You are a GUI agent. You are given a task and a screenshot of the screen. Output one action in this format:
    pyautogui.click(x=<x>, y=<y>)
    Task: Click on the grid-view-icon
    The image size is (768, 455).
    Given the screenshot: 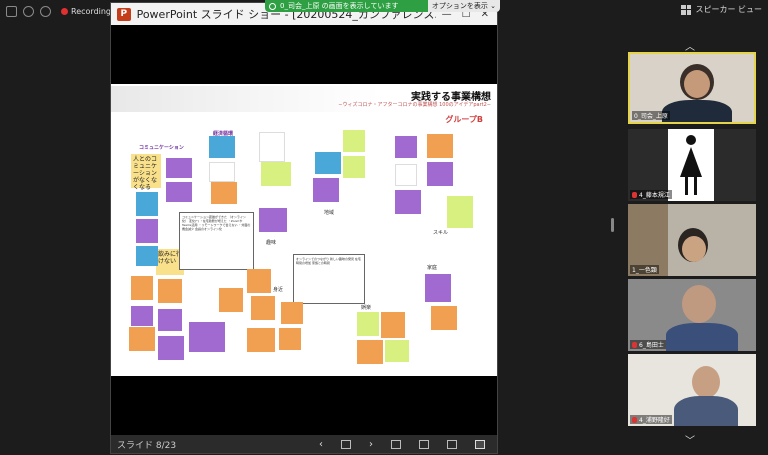 What is the action you would take?
    pyautogui.click(x=686, y=9)
    